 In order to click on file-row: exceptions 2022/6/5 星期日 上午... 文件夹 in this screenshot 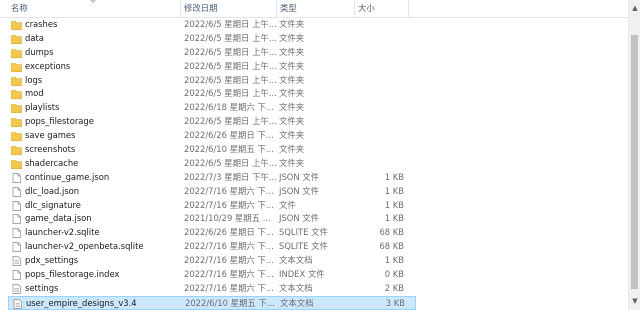, I will do `click(212, 67)`.